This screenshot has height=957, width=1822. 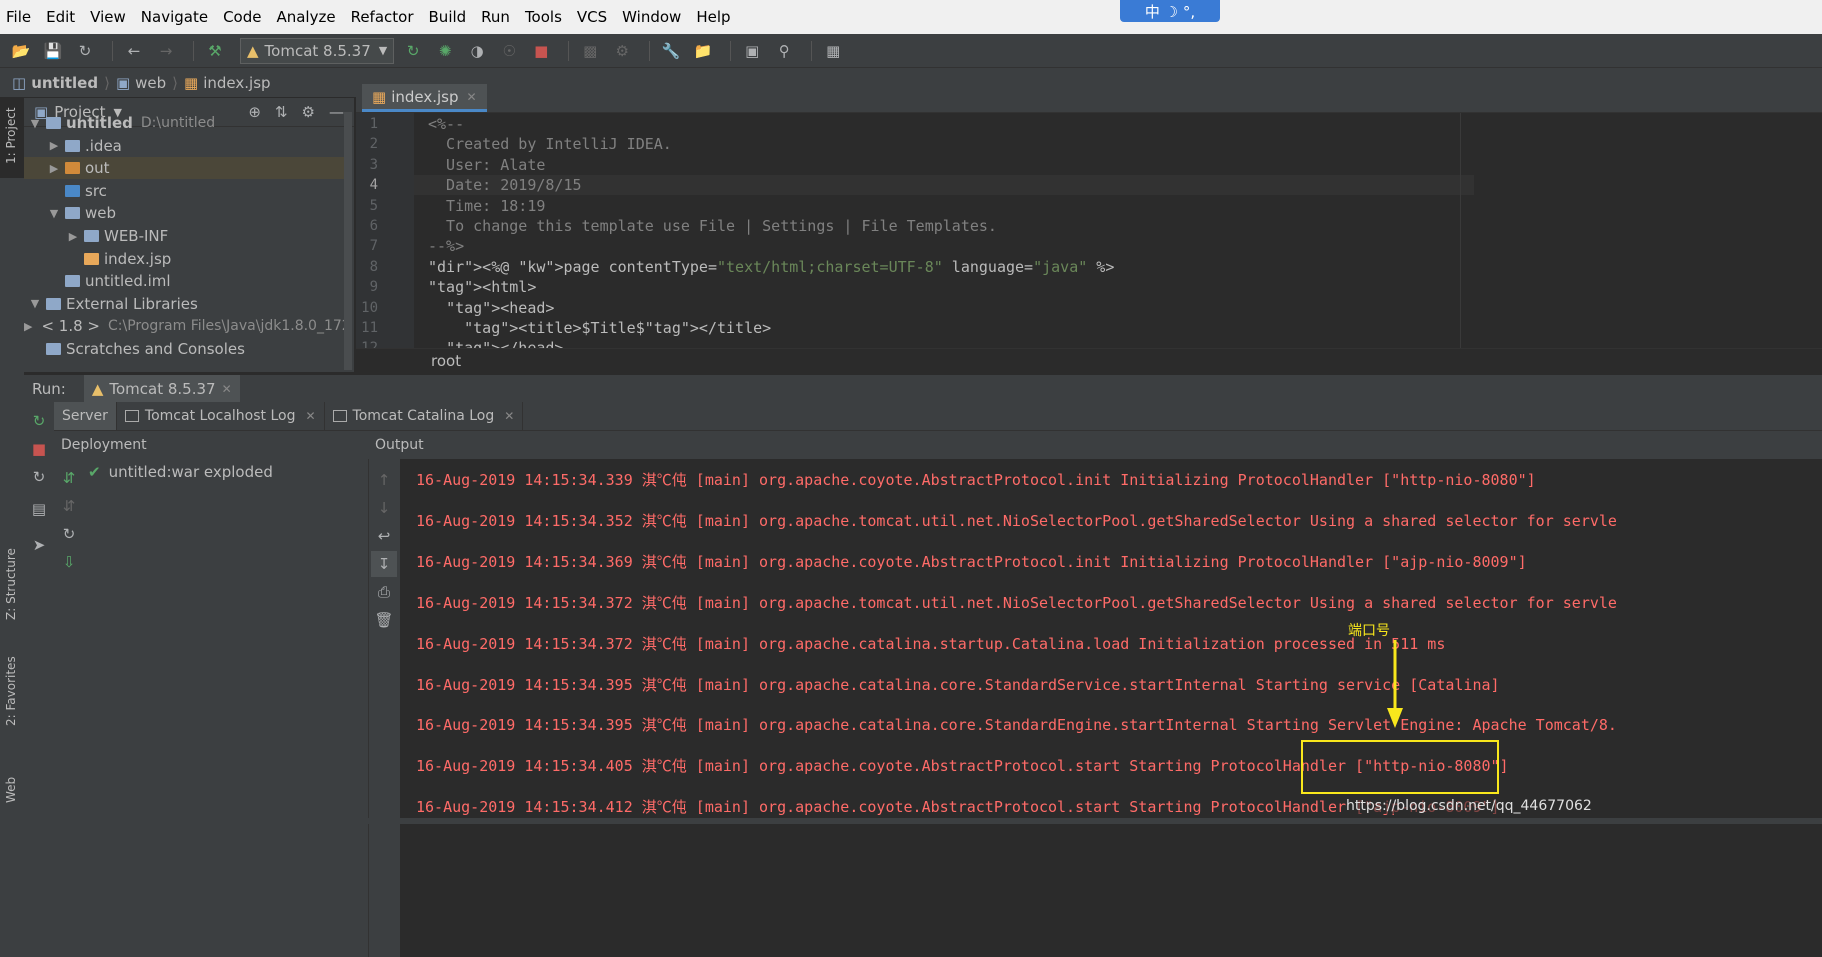 I want to click on tool-window-web: Web, so click(x=12, y=788).